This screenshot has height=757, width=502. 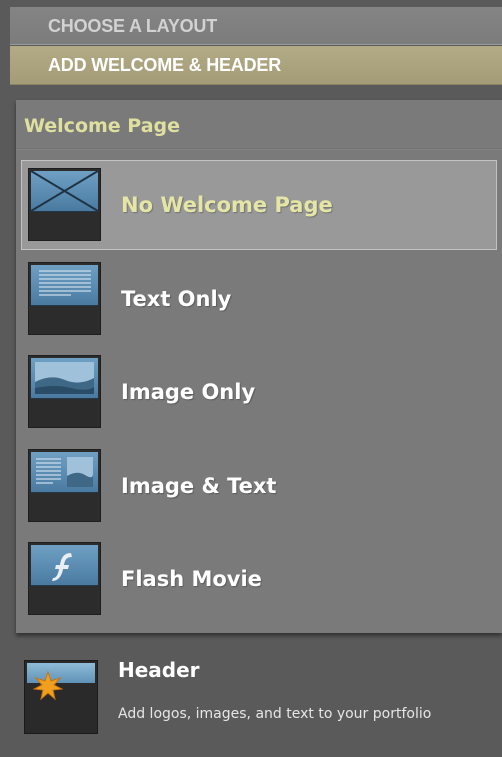 What do you see at coordinates (64, 204) in the screenshot?
I see `no-welcome-icon` at bounding box center [64, 204].